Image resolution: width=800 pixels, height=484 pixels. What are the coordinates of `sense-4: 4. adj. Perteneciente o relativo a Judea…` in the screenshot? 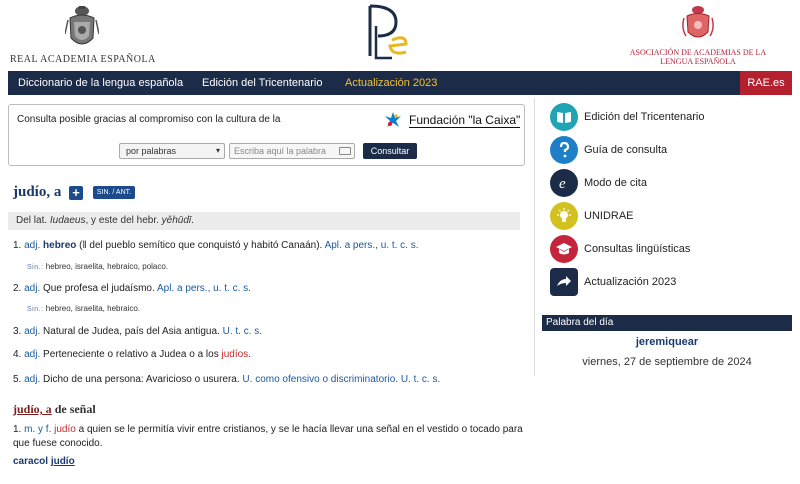 It's located at (132, 354).